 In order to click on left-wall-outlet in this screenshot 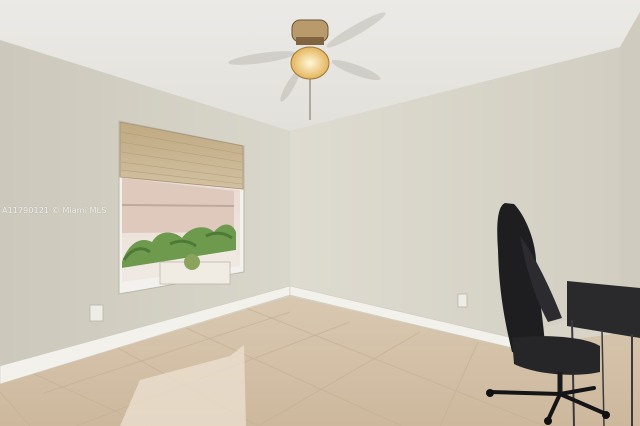, I will do `click(96, 313)`.